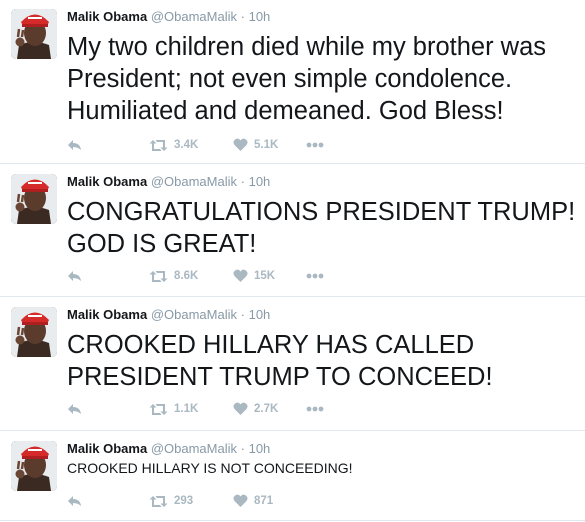  I want to click on like-count: 2.7K, so click(266, 409).